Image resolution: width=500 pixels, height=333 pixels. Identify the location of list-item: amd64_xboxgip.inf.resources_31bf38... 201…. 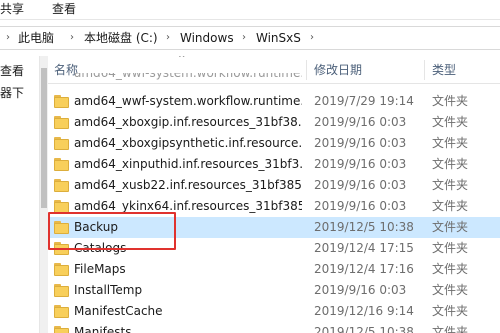
(274, 122).